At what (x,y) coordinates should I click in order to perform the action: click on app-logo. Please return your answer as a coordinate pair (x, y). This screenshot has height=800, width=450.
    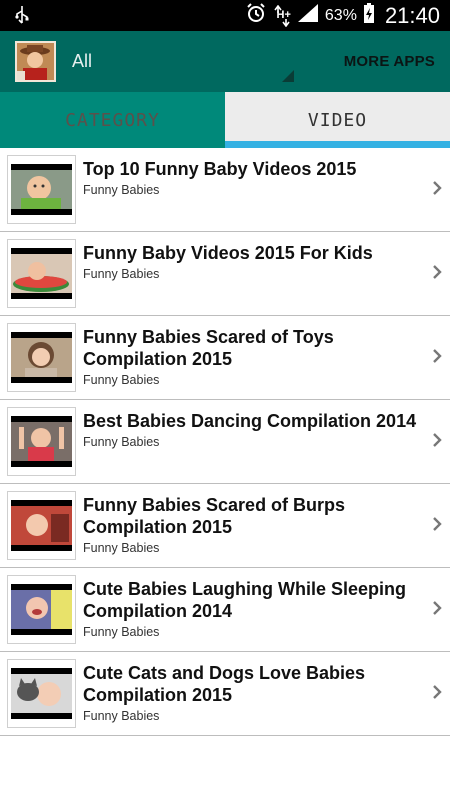
    Looking at the image, I should click on (35, 61).